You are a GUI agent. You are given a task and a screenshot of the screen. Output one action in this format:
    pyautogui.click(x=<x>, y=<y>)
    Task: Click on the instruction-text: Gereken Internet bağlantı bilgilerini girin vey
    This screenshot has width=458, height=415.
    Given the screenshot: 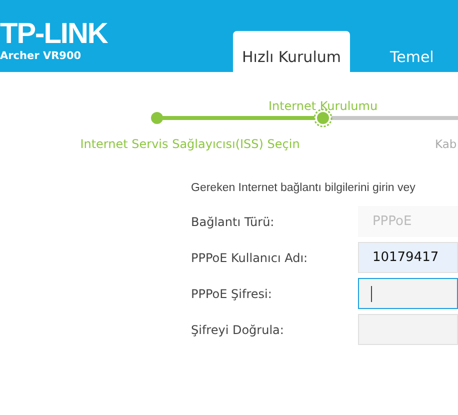 What is the action you would take?
    pyautogui.click(x=303, y=188)
    